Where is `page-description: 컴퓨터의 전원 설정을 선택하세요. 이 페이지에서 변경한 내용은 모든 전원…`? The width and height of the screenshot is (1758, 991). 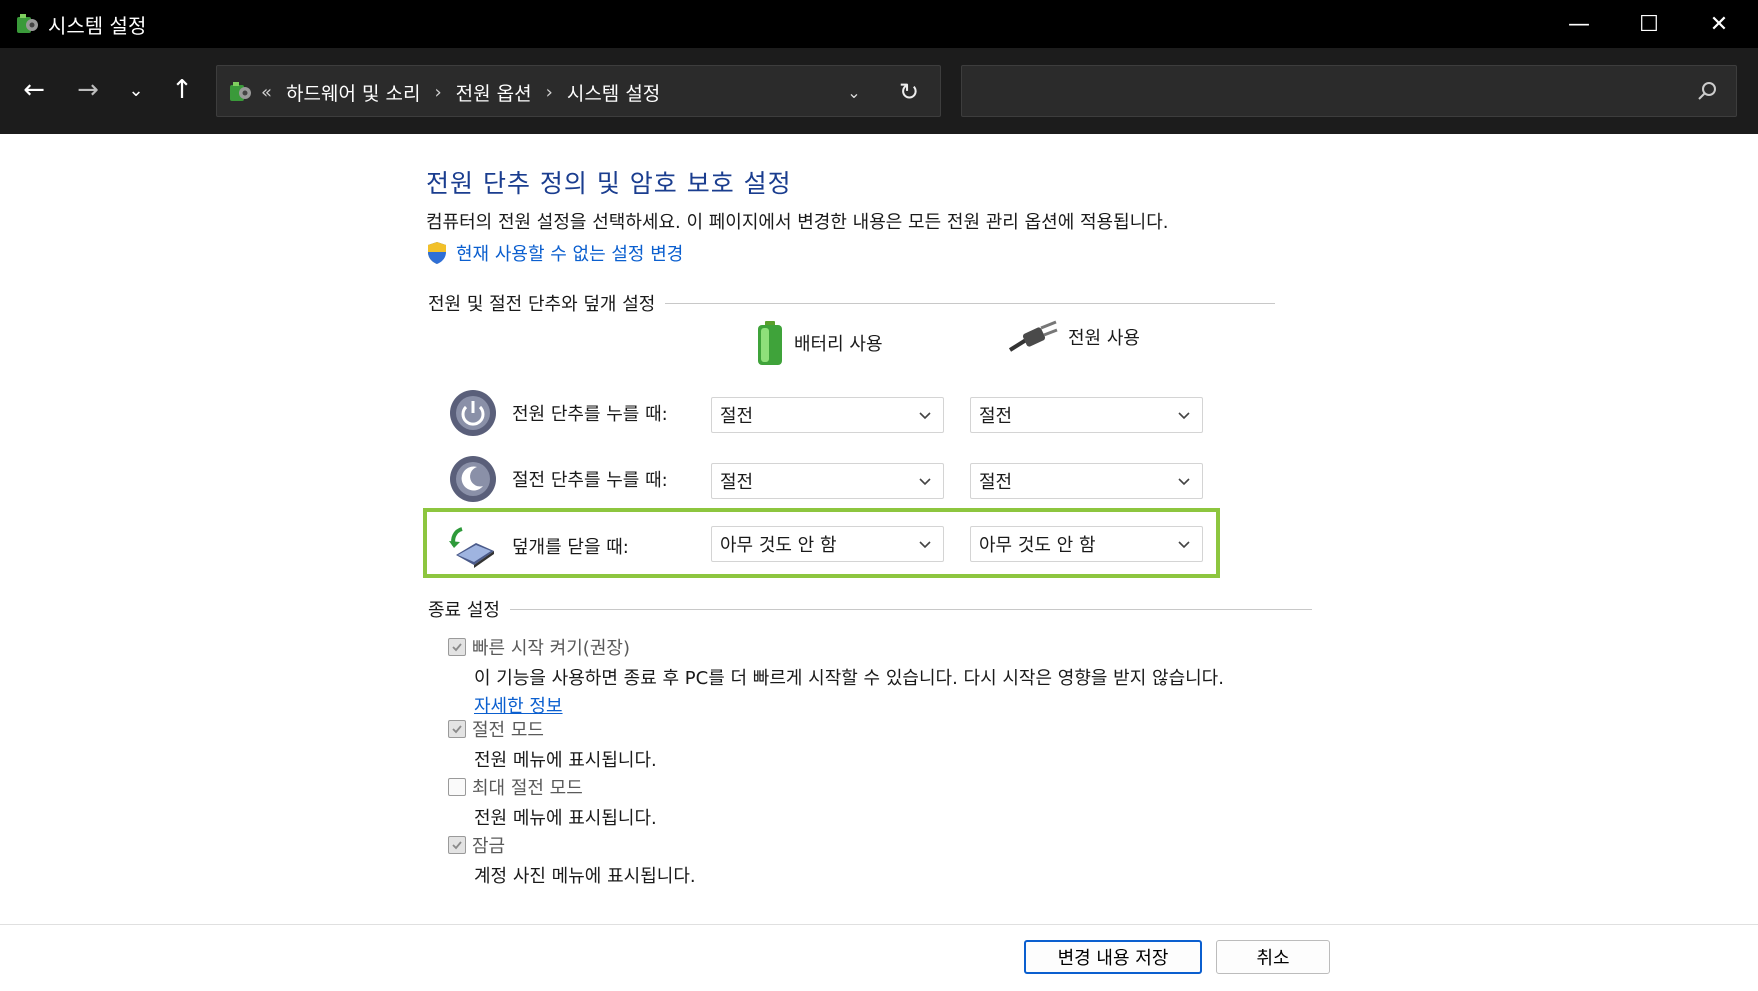 page-description: 컴퓨터의 전원 설정을 선택하세요. 이 페이지에서 변경한 내용은 모든 전원… is located at coordinates (797, 222).